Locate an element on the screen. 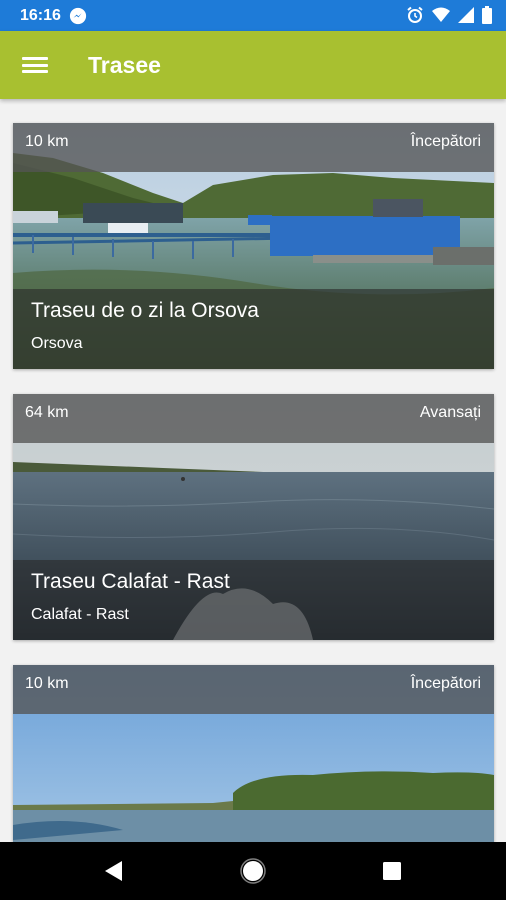 The height and width of the screenshot is (900, 506). status-bar: 16:16 is located at coordinates (253, 15).